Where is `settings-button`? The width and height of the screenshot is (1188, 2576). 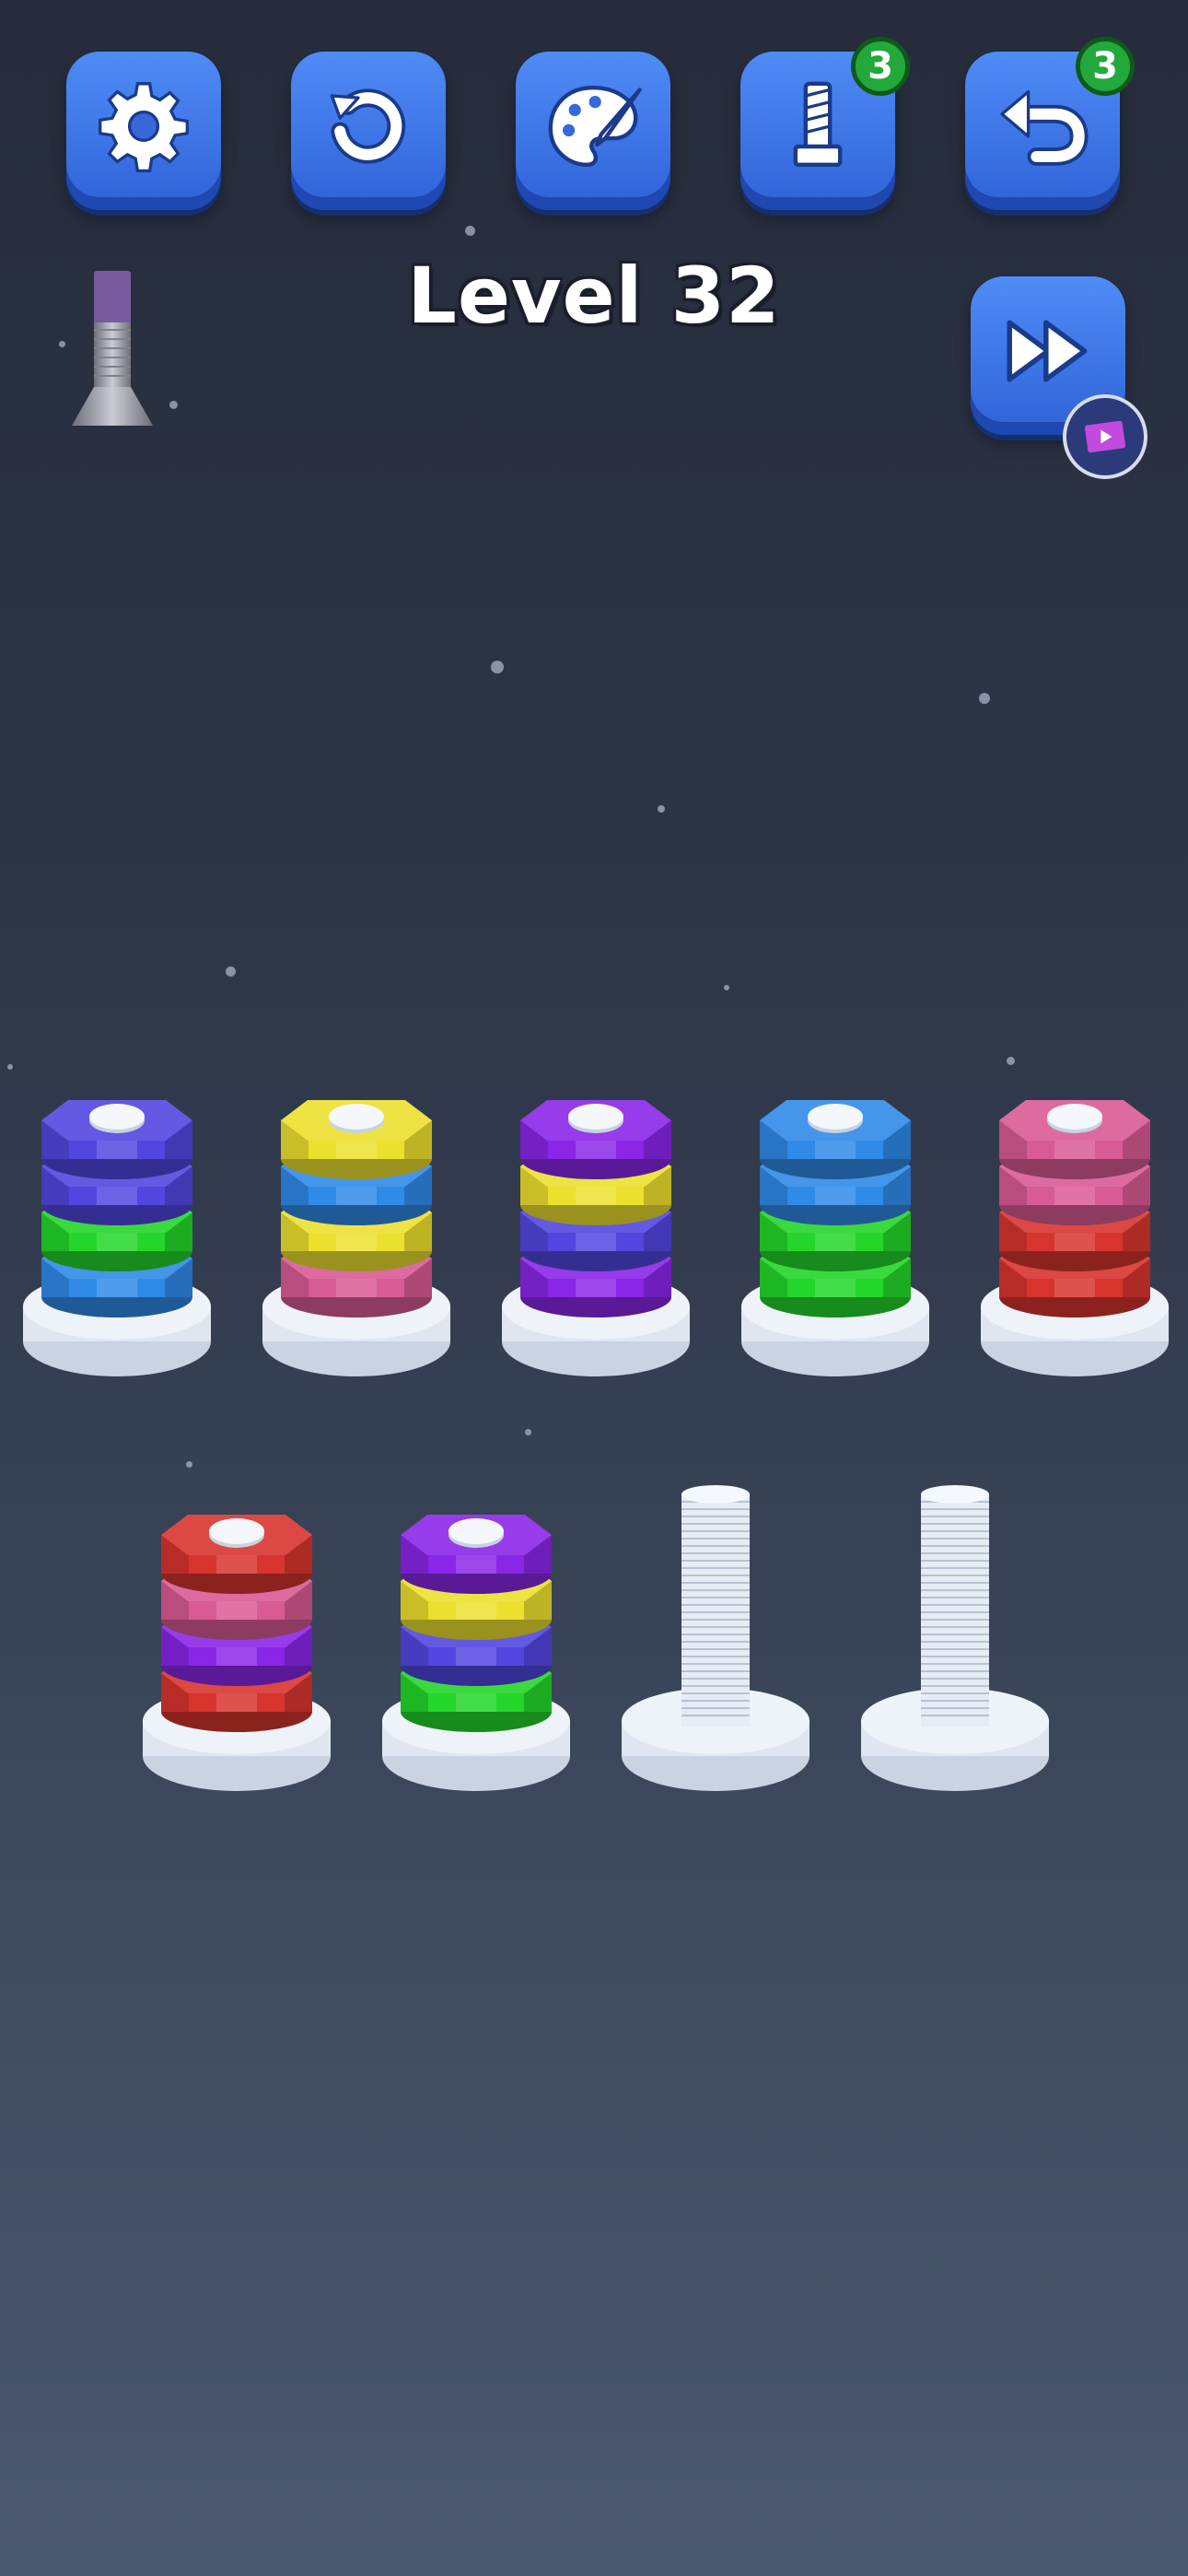
settings-button is located at coordinates (143, 131).